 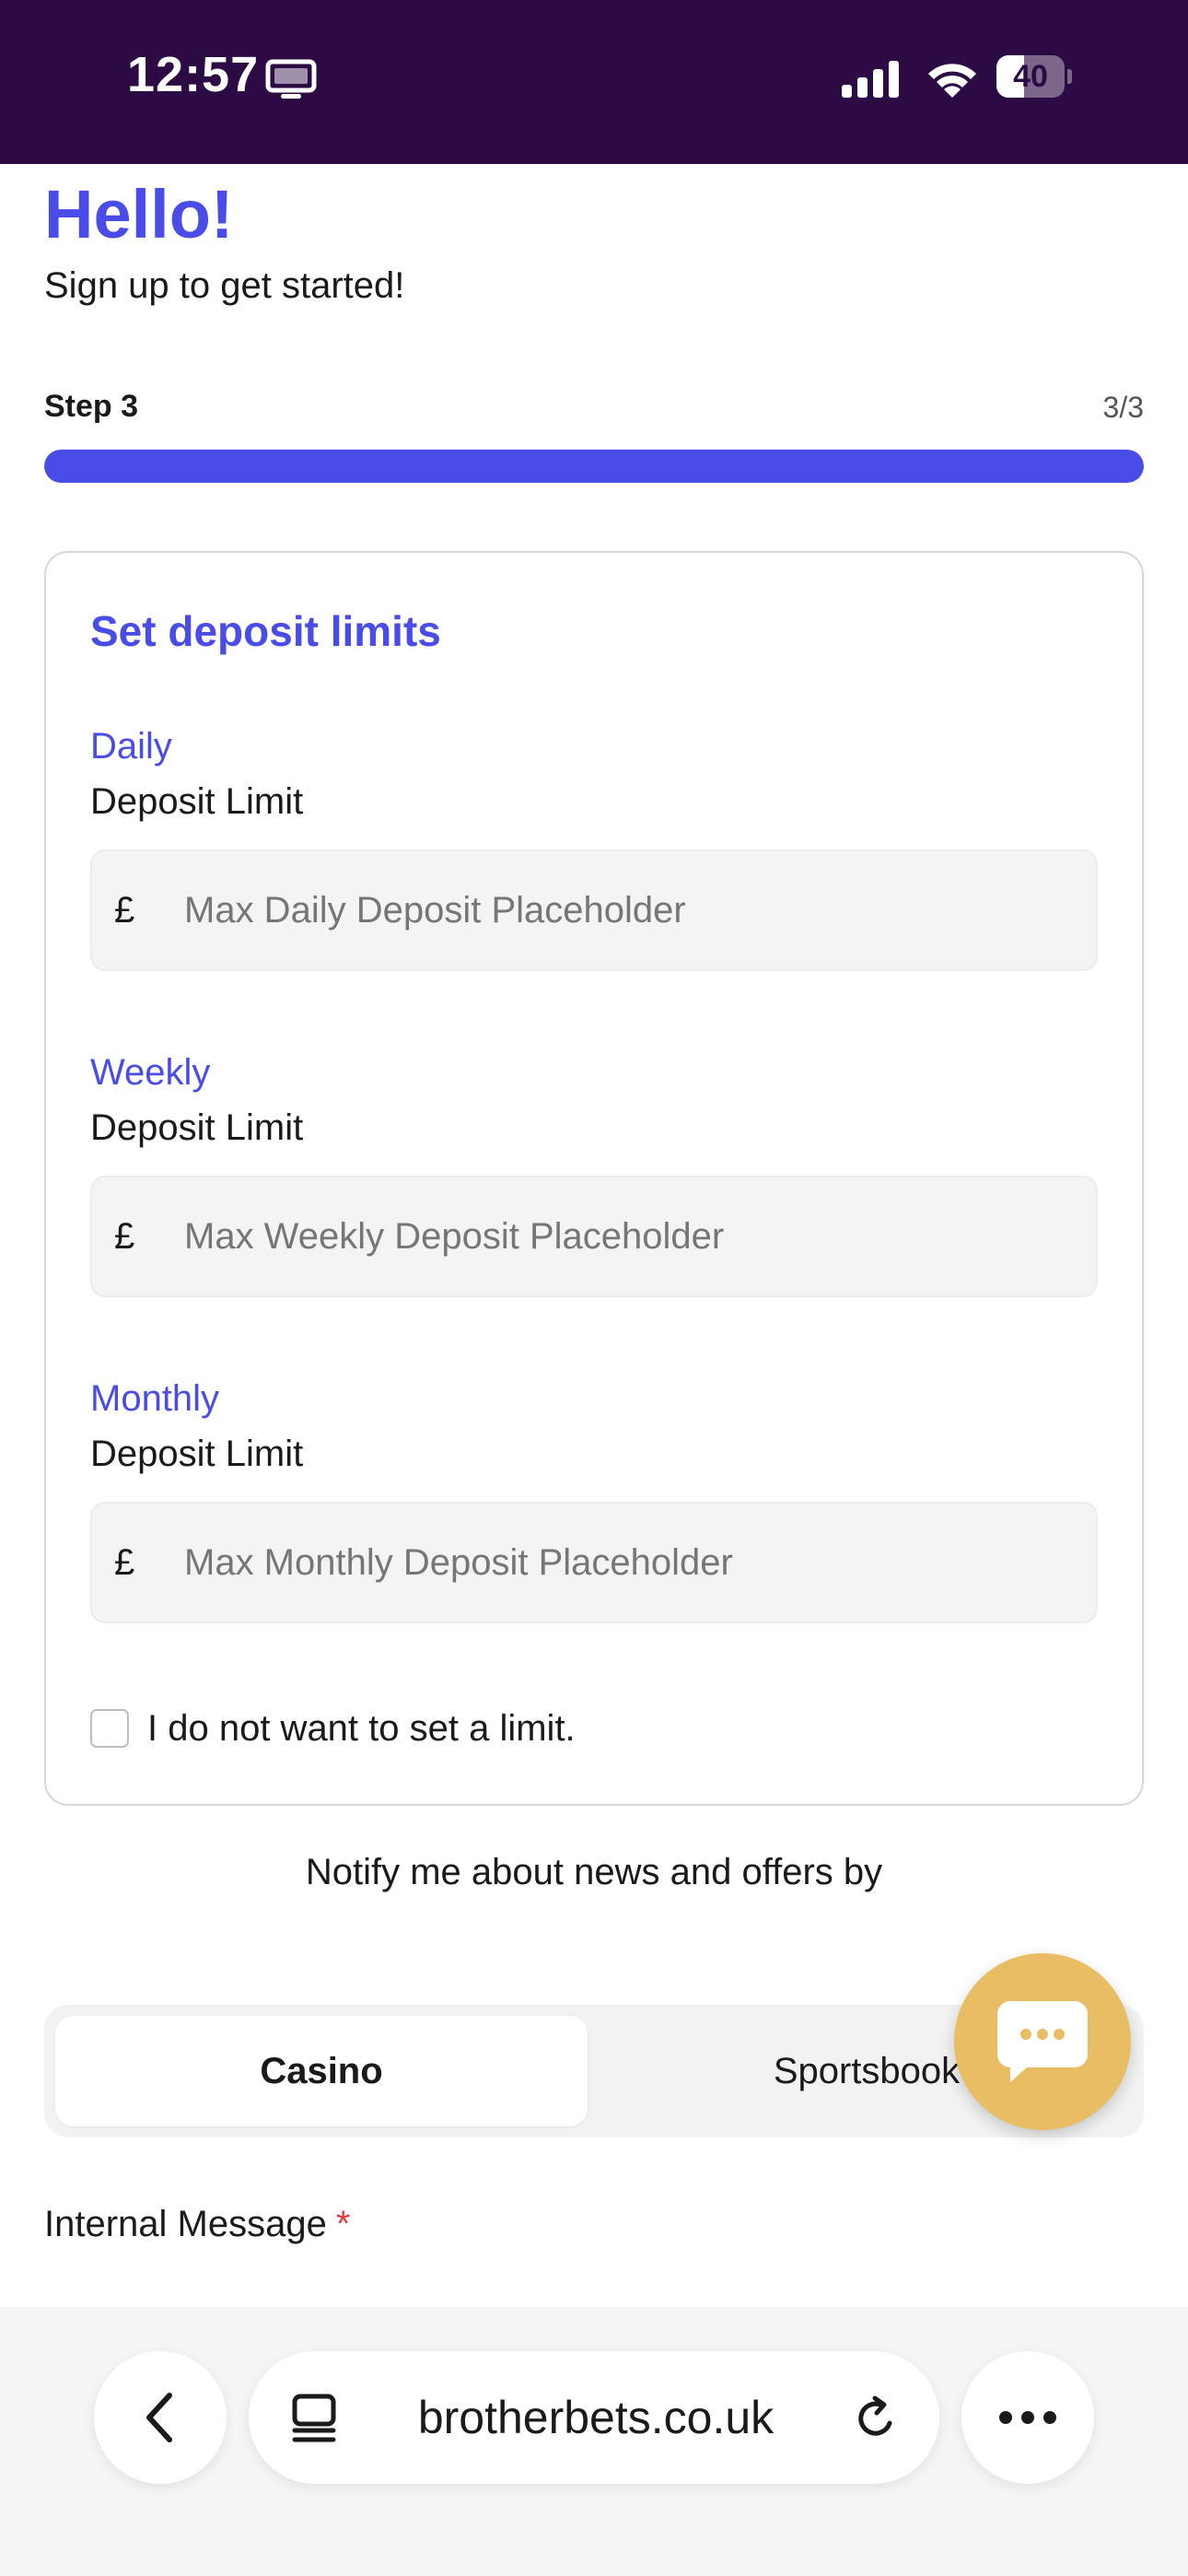 I want to click on weekly-deposit-field: £, so click(x=594, y=1236).